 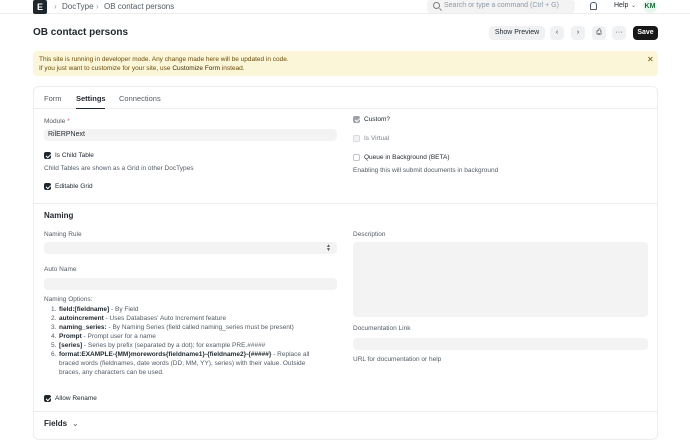 What do you see at coordinates (232, 68) in the screenshot?
I see `alert-text: instead.` at bounding box center [232, 68].